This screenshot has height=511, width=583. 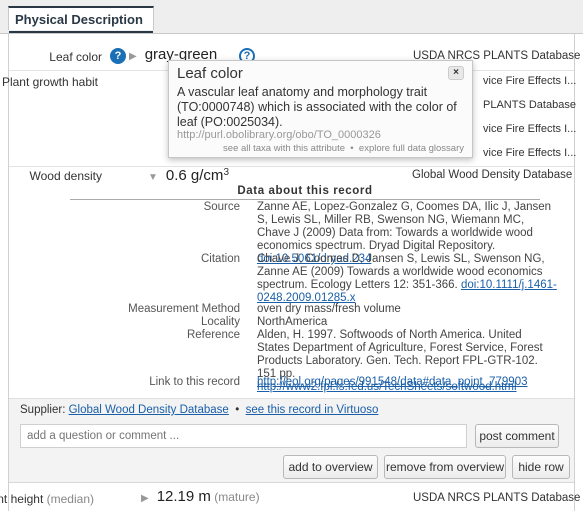 I want to click on add-to-overview-button: add to overview, so click(x=330, y=467).